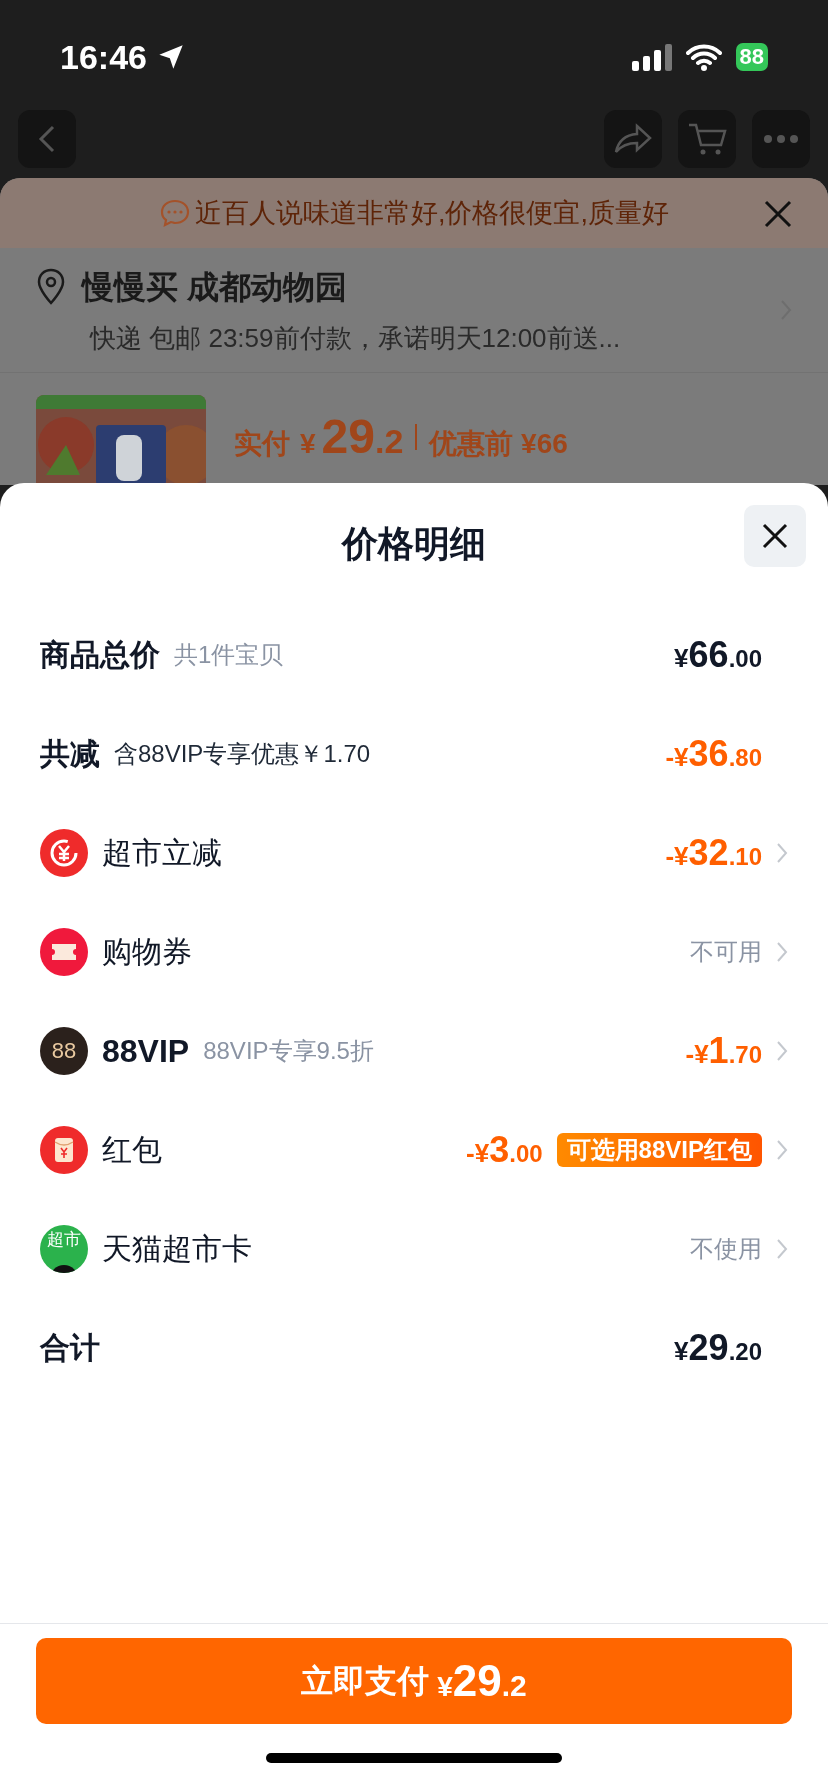 This screenshot has width=828, height=1792. What do you see at coordinates (414, 1050) in the screenshot?
I see `price-row: 88 88VIP 88VIP专享9.5折 -¥1.70` at bounding box center [414, 1050].